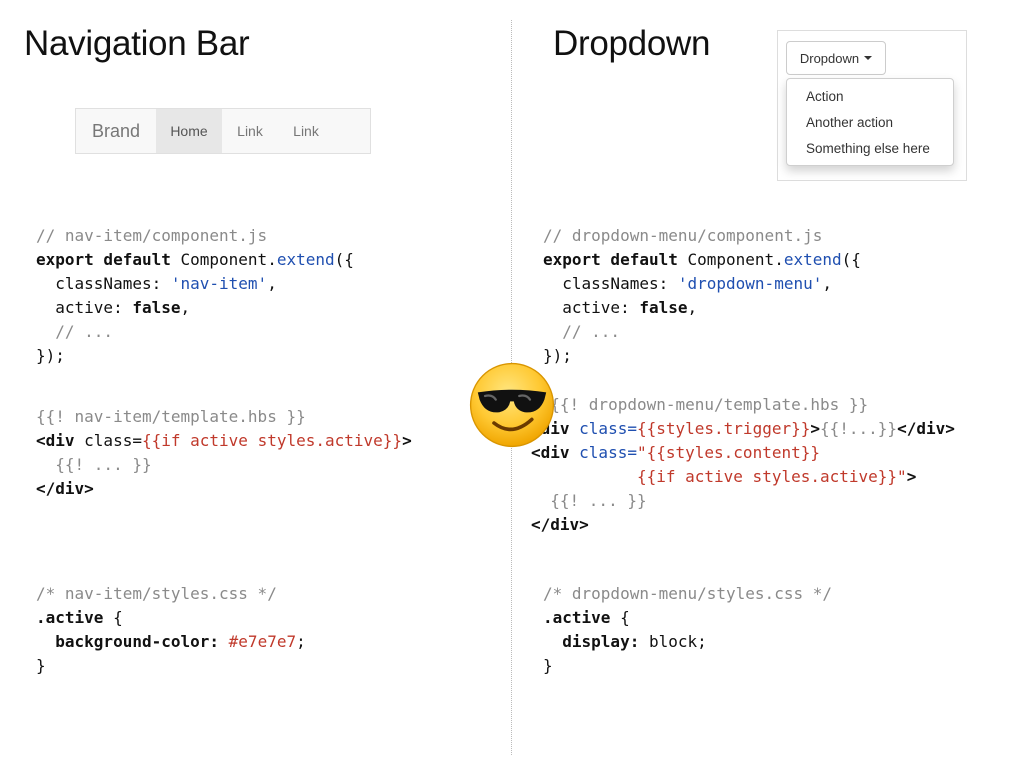 The image size is (1024, 768). Describe the element at coordinates (719, 476) in the screenshot. I see `code-helper: {{if active styles.active}}"` at that location.